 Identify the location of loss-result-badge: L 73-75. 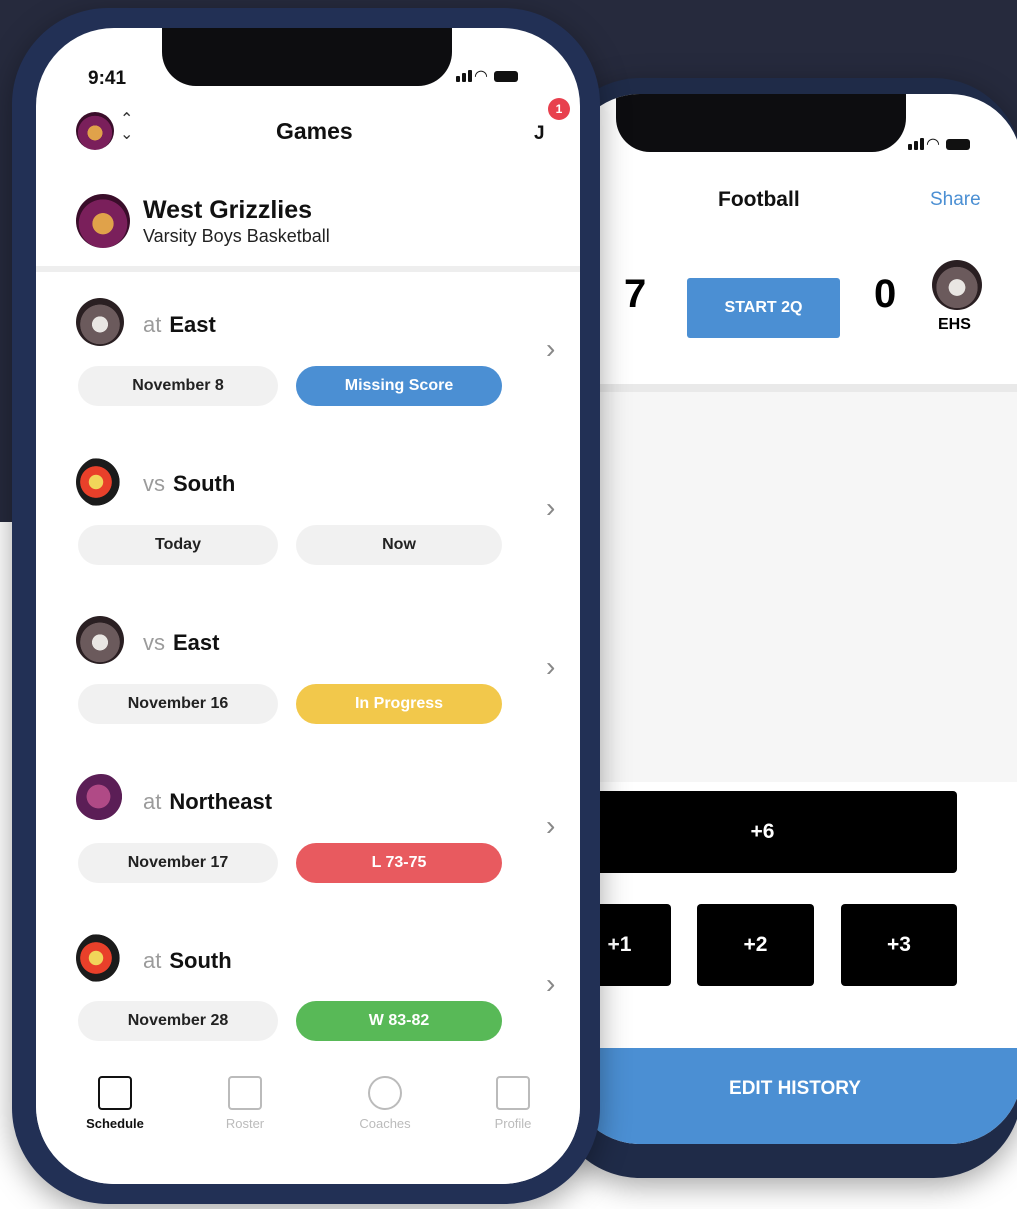
(399, 863).